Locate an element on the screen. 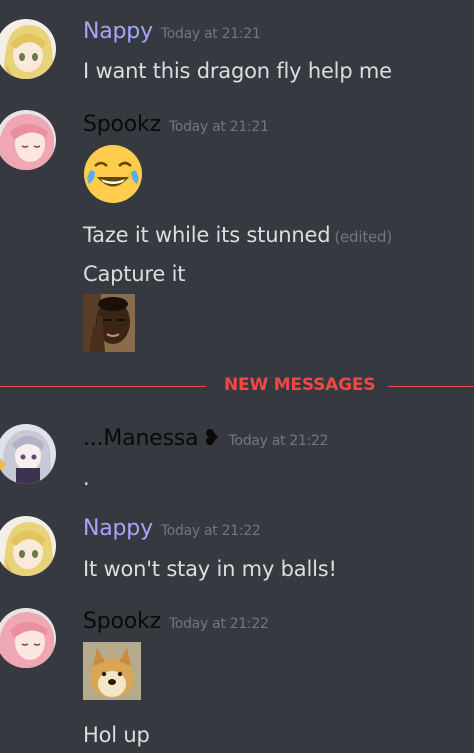 This screenshot has width=474, height=753. message-text: It won't stay in my balls! is located at coordinates (210, 569).